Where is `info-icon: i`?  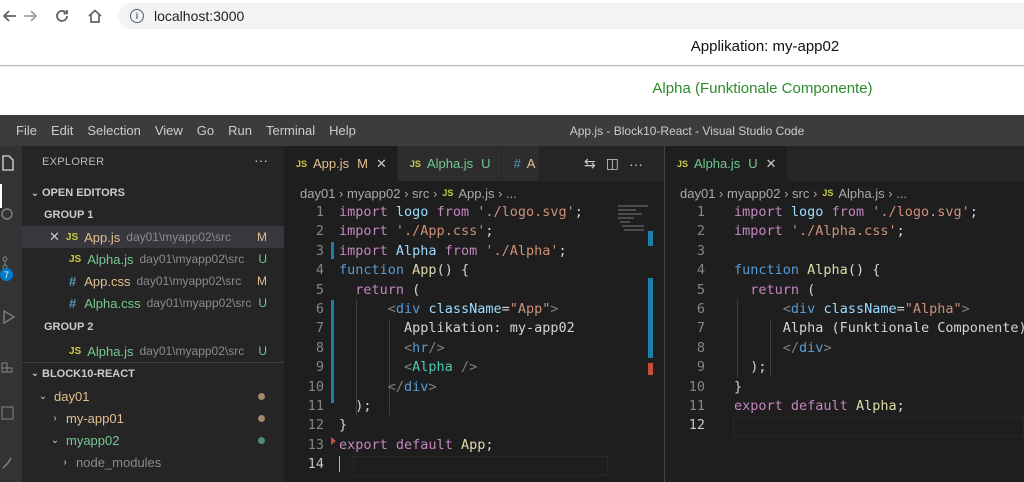
info-icon: i is located at coordinates (137, 16).